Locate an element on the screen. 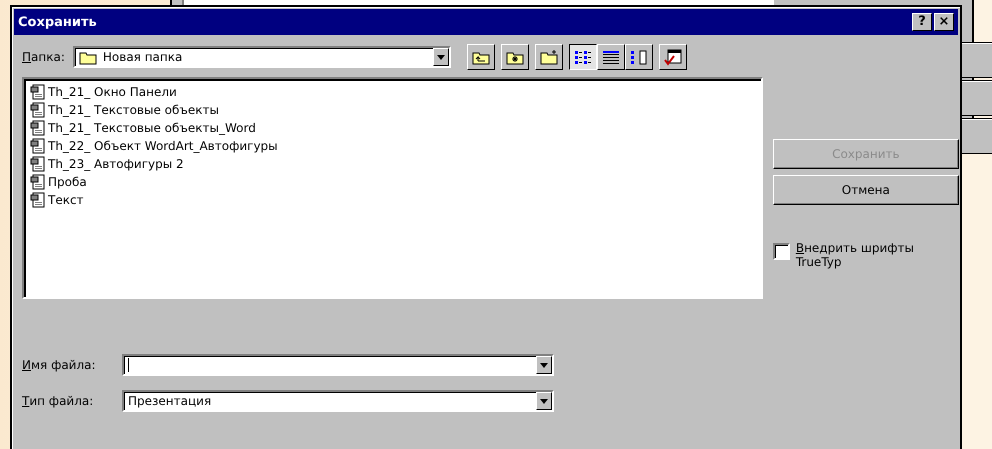 The width and height of the screenshot is (992, 449). folder-icon is located at coordinates (87, 57).